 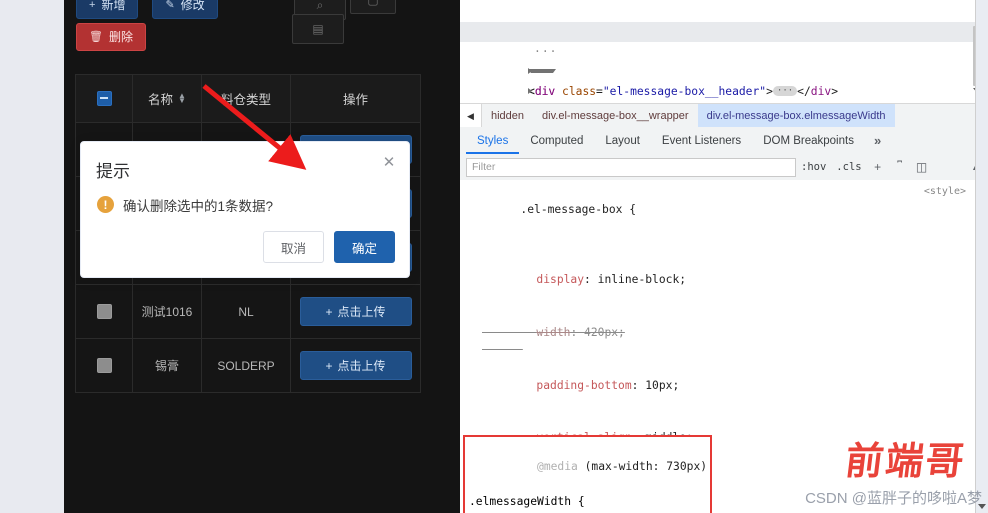 I want to click on column-header-type-label: 料仓类型, so click(x=245, y=100).